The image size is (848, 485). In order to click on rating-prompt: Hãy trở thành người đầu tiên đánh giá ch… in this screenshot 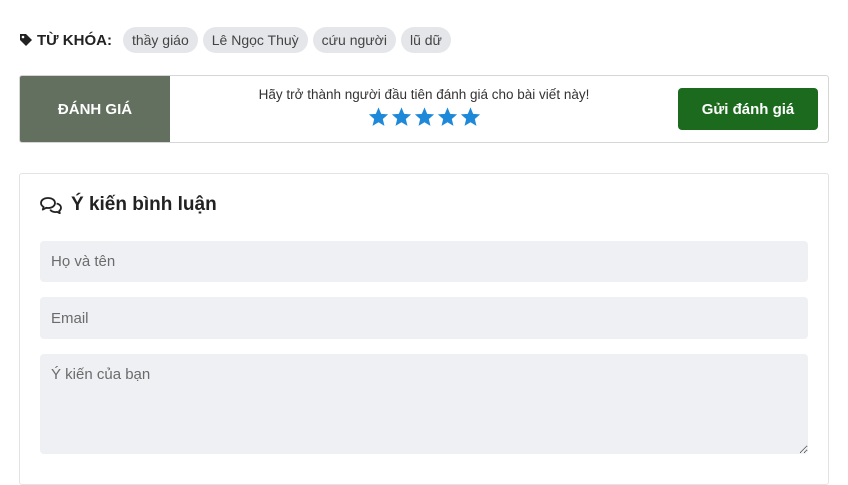, I will do `click(424, 94)`.